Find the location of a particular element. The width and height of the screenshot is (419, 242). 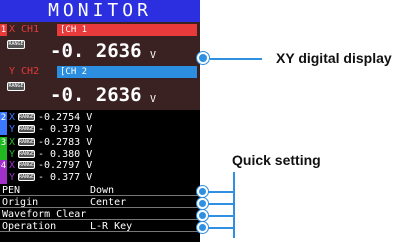

quick-setting-callout-label: Quick setting is located at coordinates (276, 160).